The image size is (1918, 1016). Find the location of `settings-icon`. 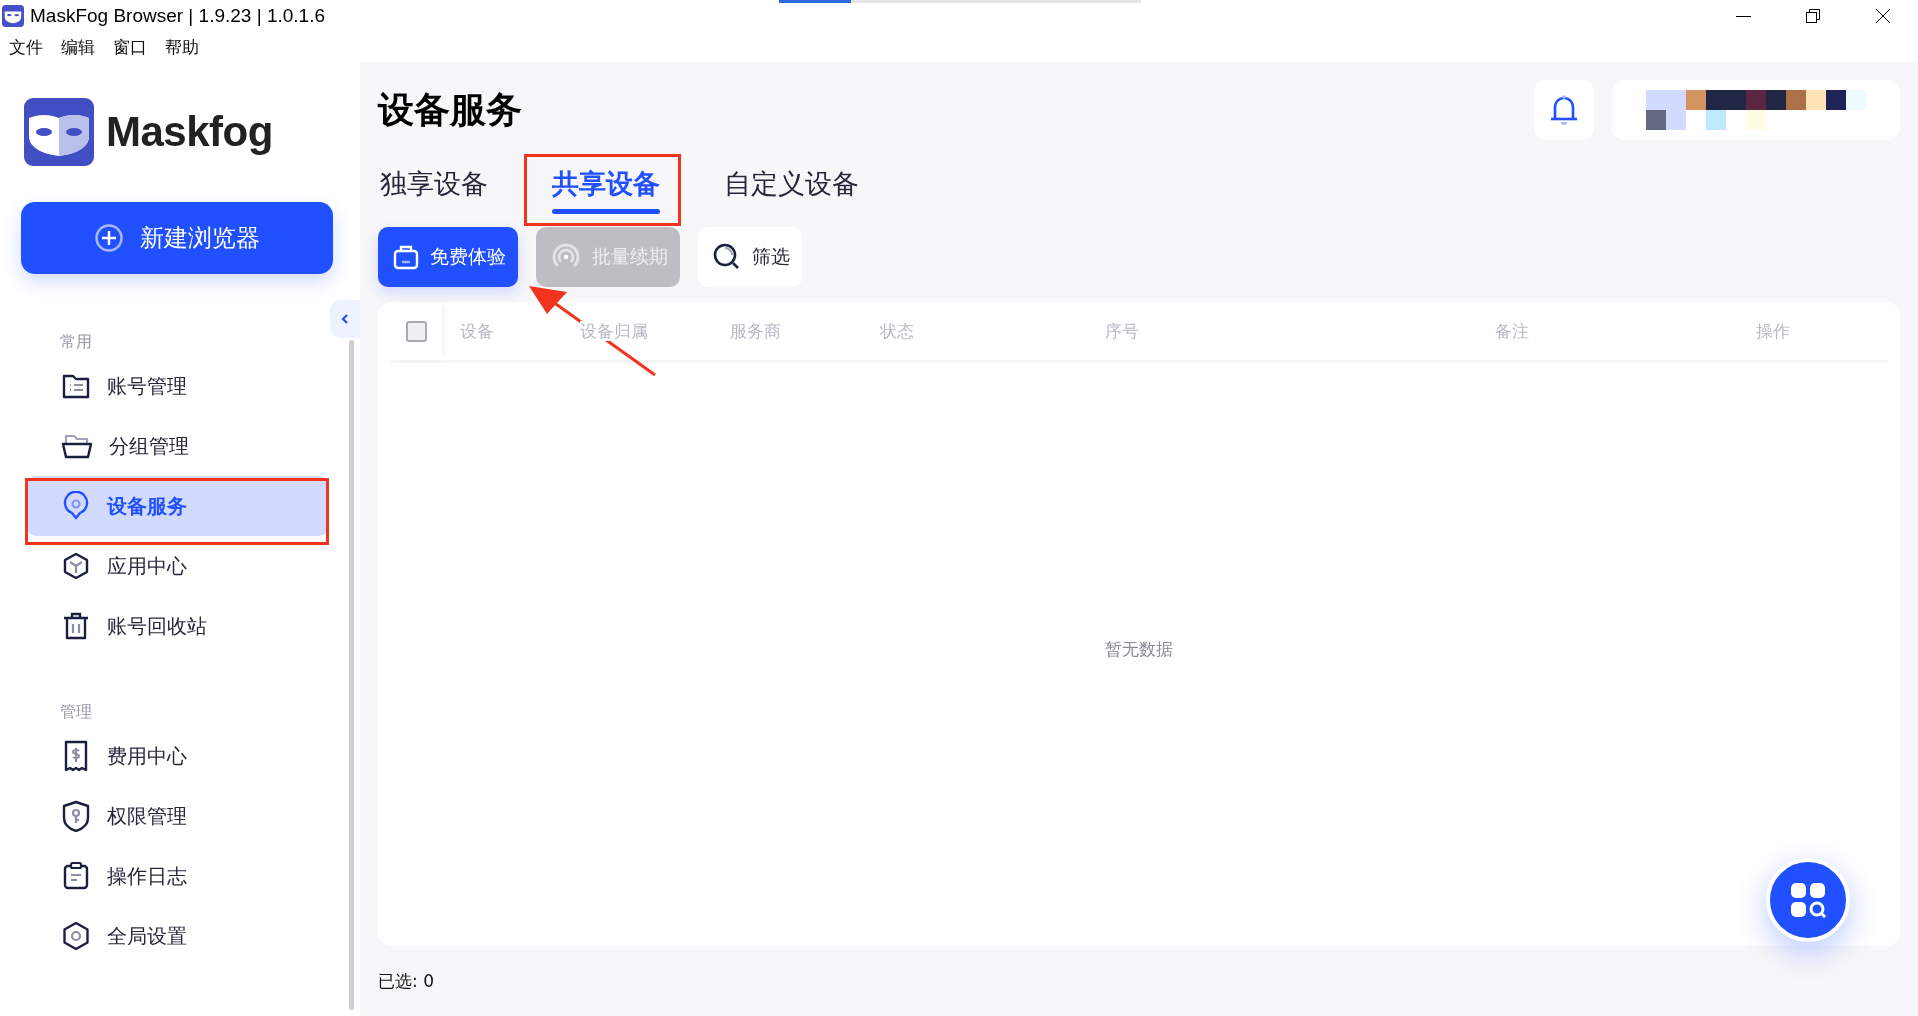

settings-icon is located at coordinates (76, 936).